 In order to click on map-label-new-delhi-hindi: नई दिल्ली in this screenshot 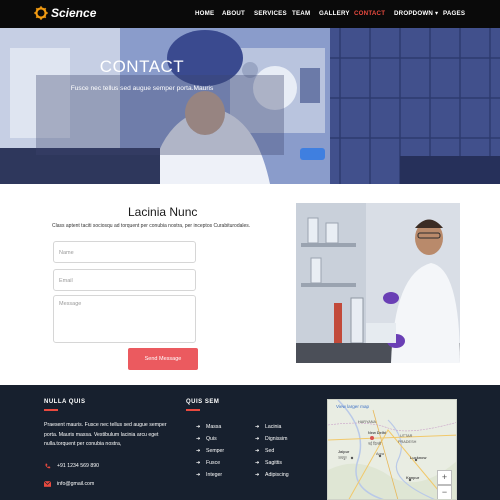, I will do `click(375, 444)`.